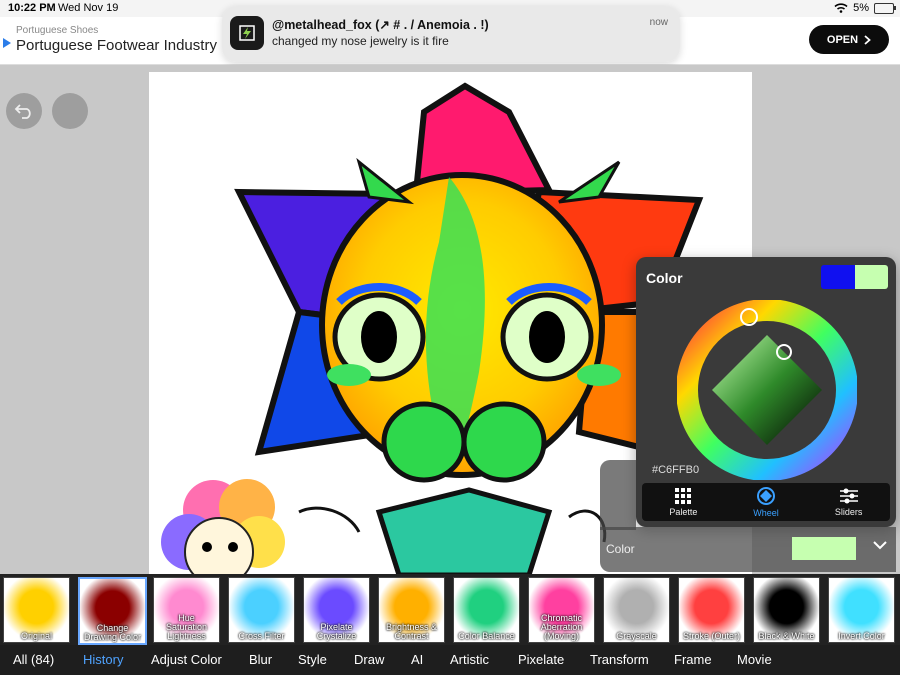 The image size is (900, 675). Describe the element at coordinates (618, 495) in the screenshot. I see `color-row-edge` at that location.